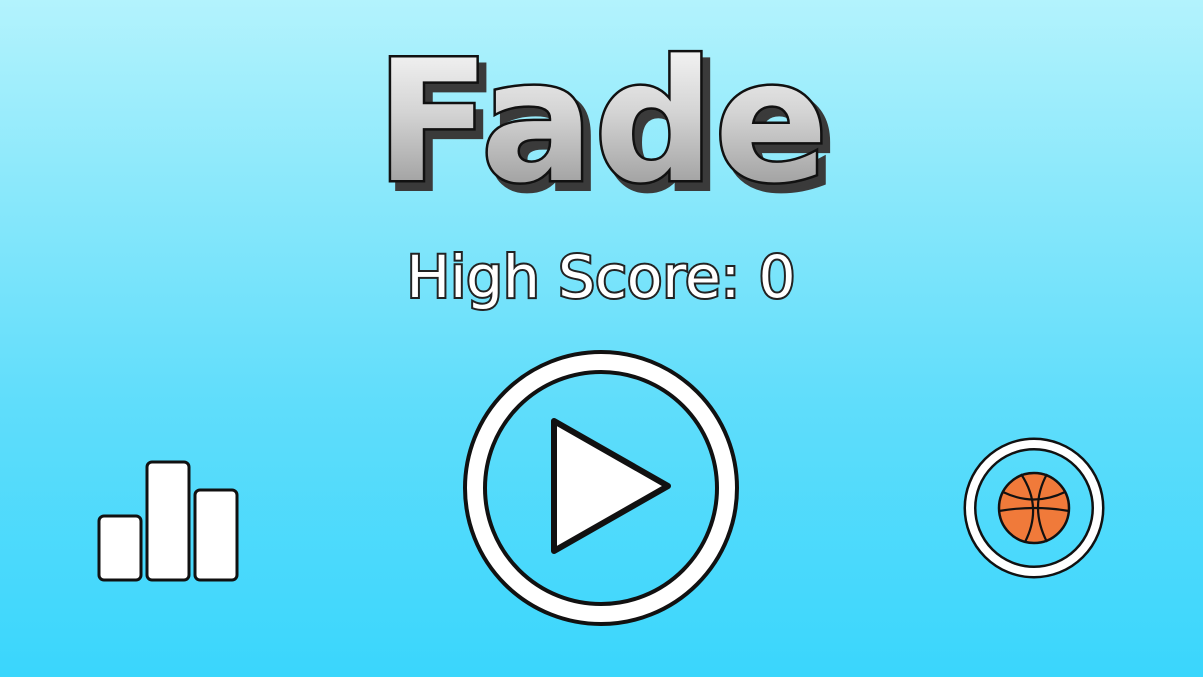 Image resolution: width=1203 pixels, height=677 pixels. I want to click on play-button-graphic, so click(601, 488).